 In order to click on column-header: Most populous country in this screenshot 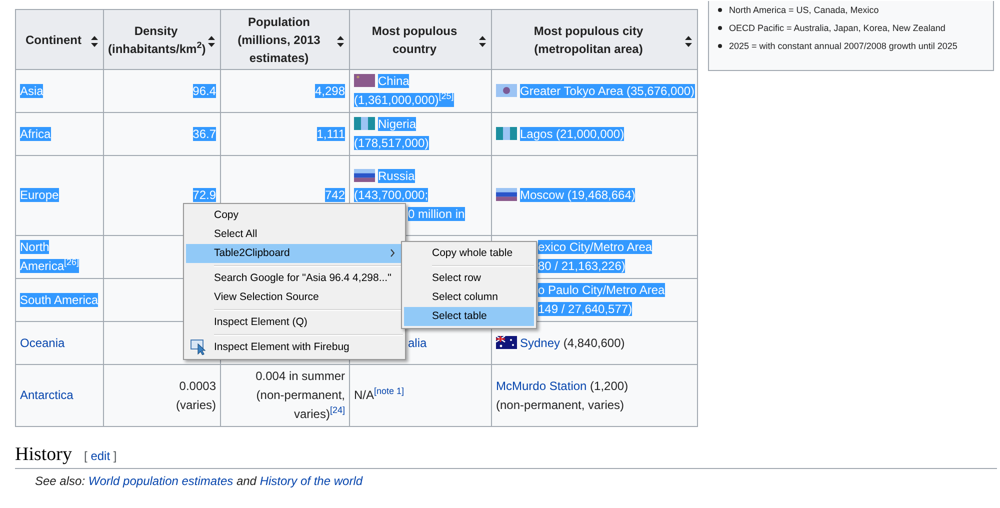, I will do `click(421, 40)`.